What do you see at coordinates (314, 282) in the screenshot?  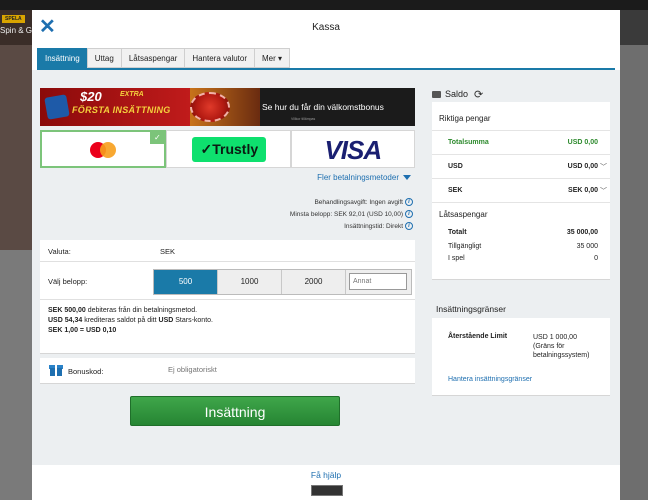 I see `amount-2000-button: 2000` at bounding box center [314, 282].